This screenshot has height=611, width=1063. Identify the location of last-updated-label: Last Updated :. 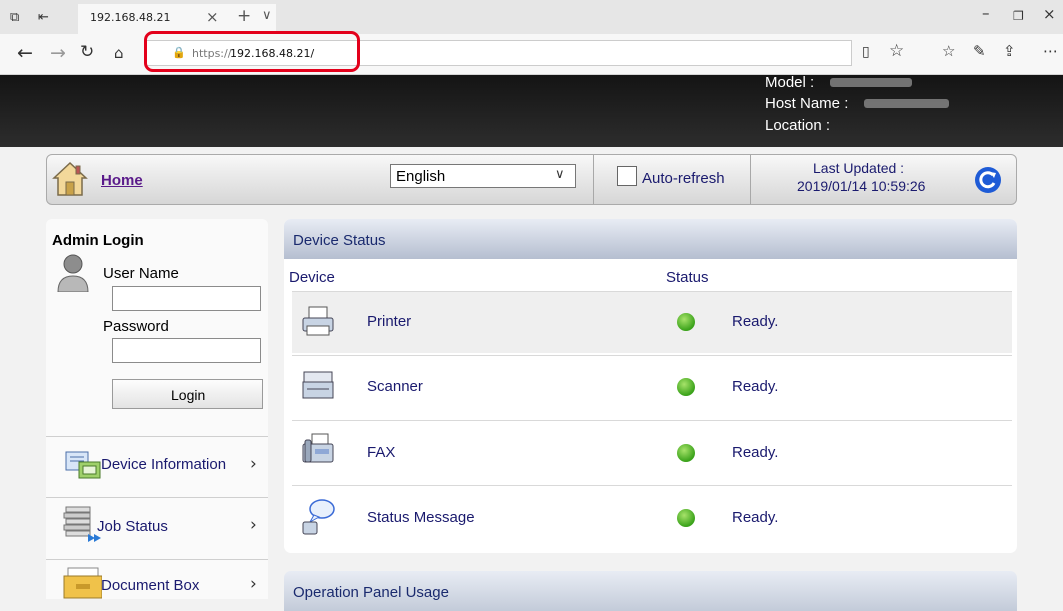
(859, 168).